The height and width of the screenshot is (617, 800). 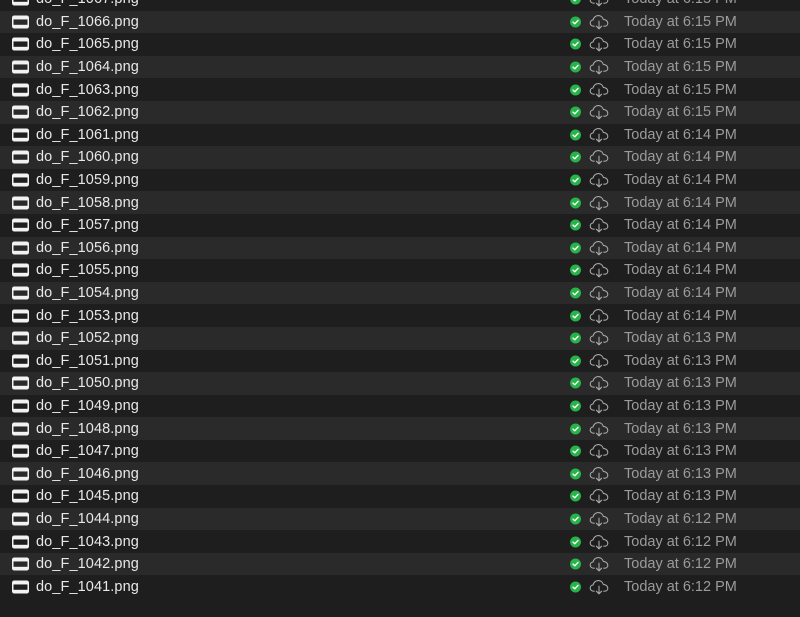 What do you see at coordinates (400, 496) in the screenshot?
I see `file-row: do_F_1045.png Today at 6:13 PM` at bounding box center [400, 496].